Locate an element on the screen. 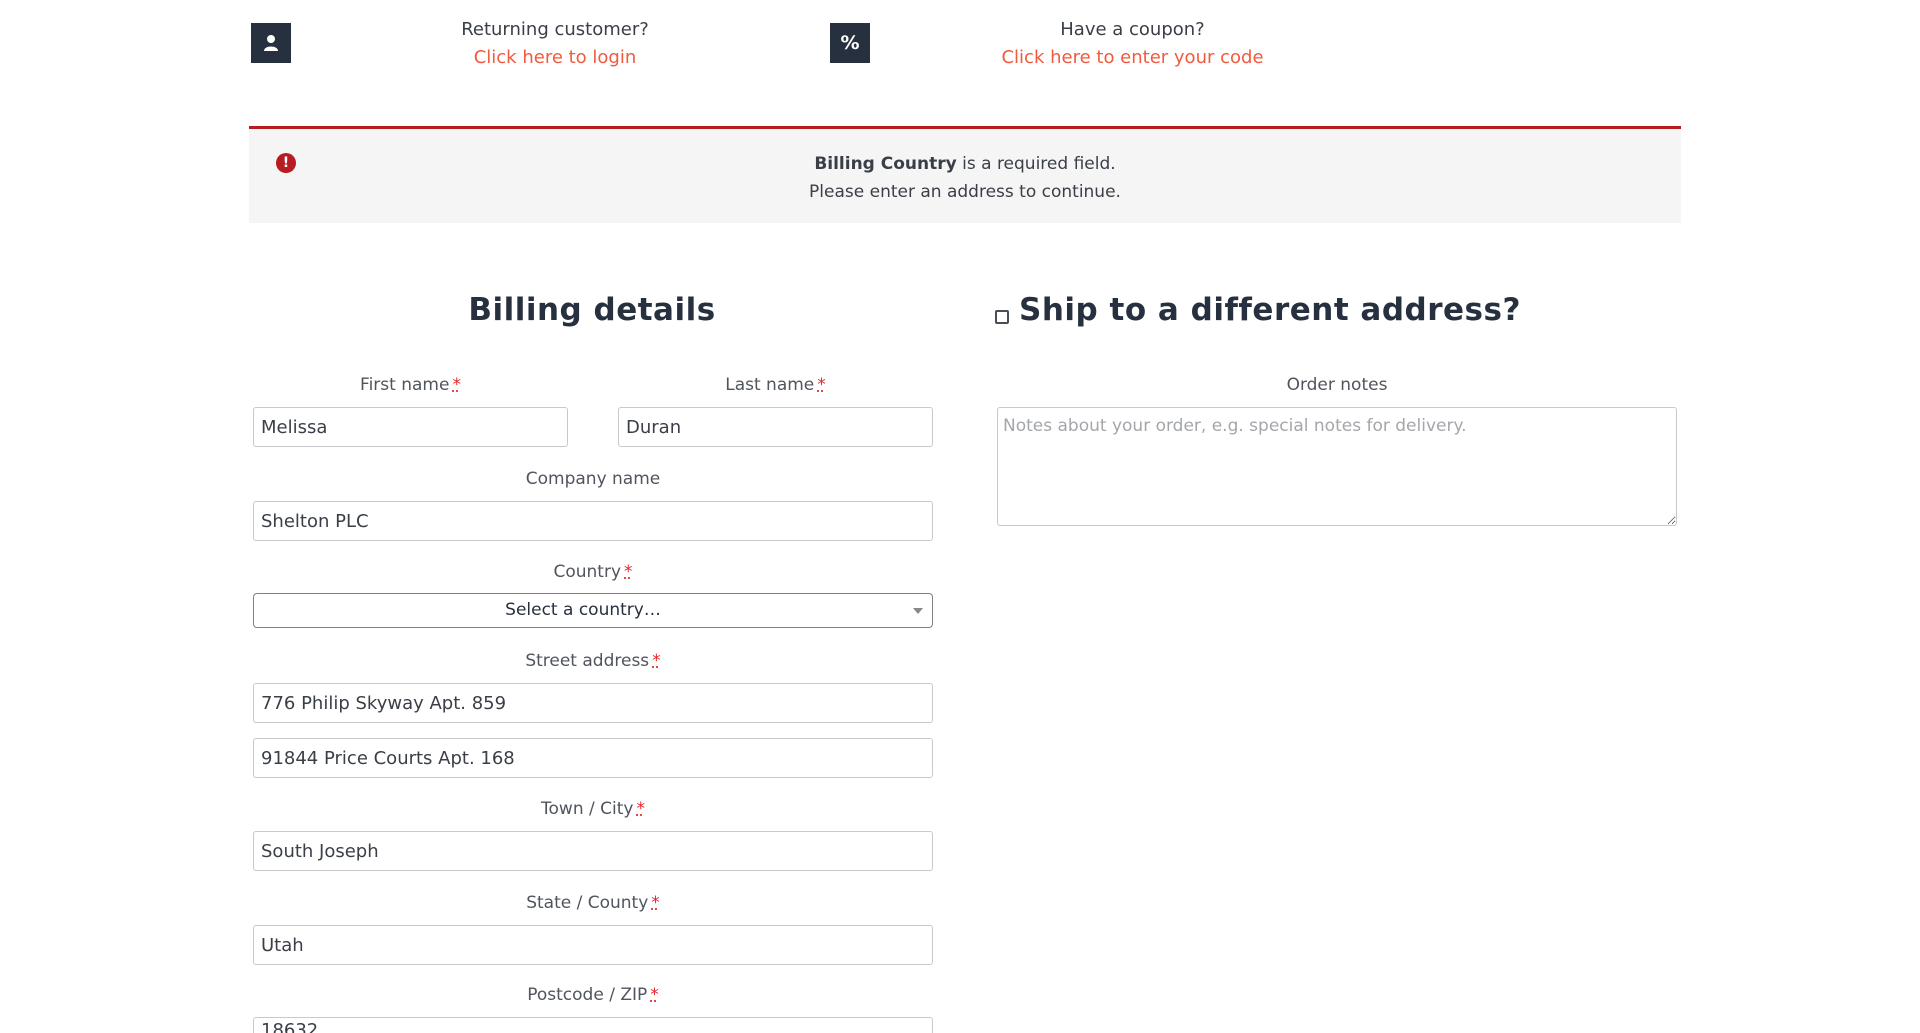 The height and width of the screenshot is (1033, 1920). country-label-text: Country is located at coordinates (587, 572).